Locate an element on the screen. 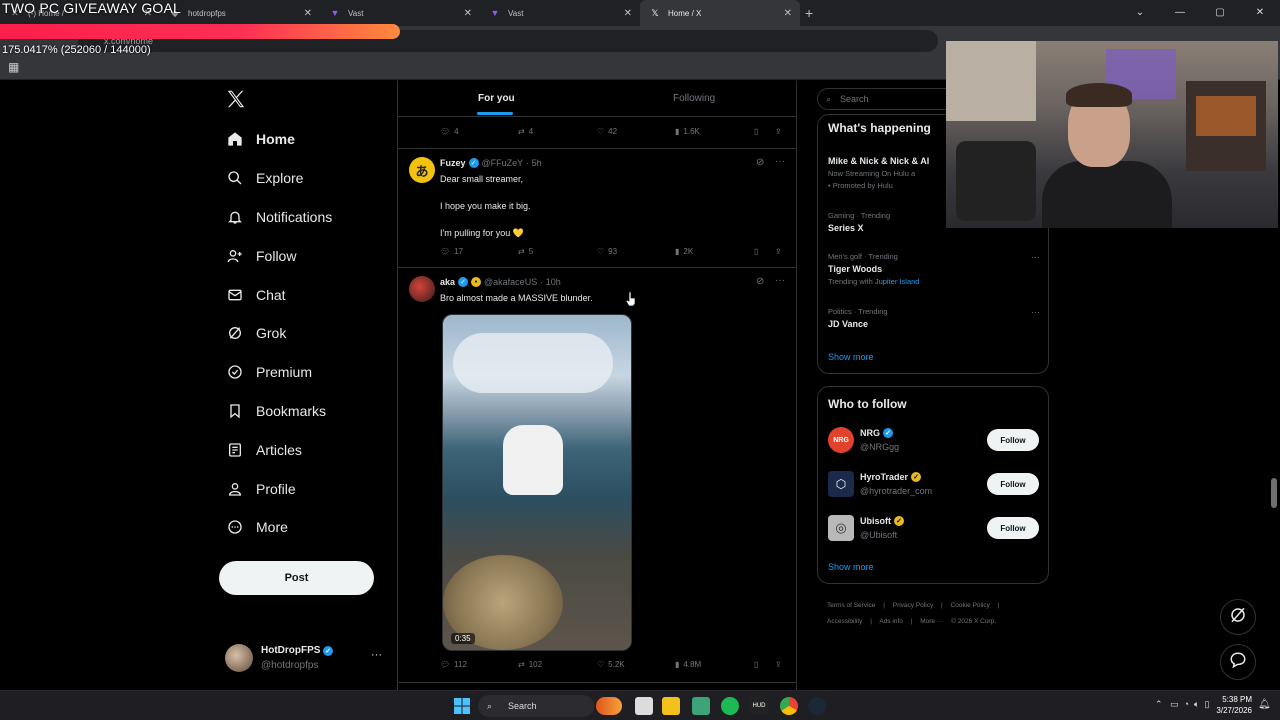 The height and width of the screenshot is (720, 1280). taskbar-clock: 5:38 PM 3/27/2026 is located at coordinates (1232, 705).